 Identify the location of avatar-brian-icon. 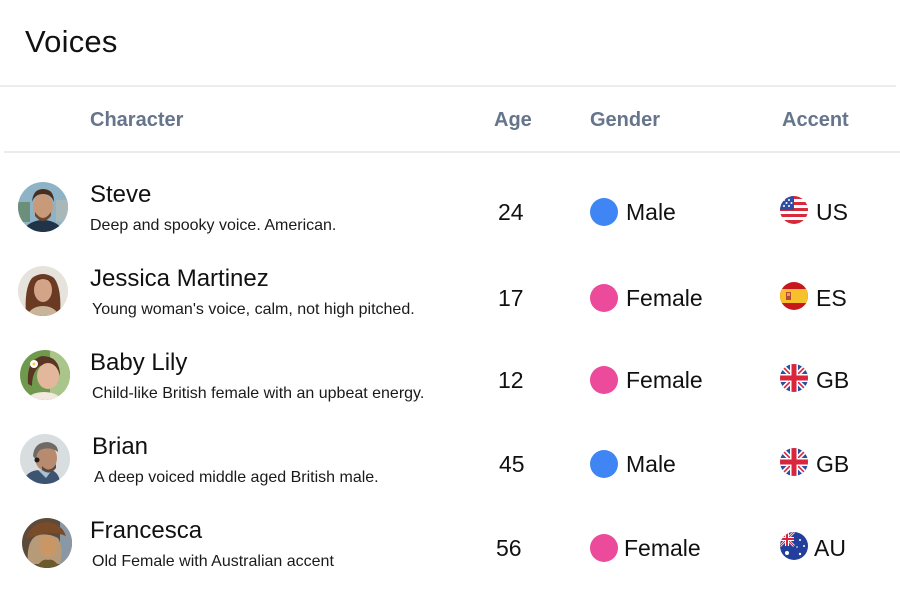
(45, 459).